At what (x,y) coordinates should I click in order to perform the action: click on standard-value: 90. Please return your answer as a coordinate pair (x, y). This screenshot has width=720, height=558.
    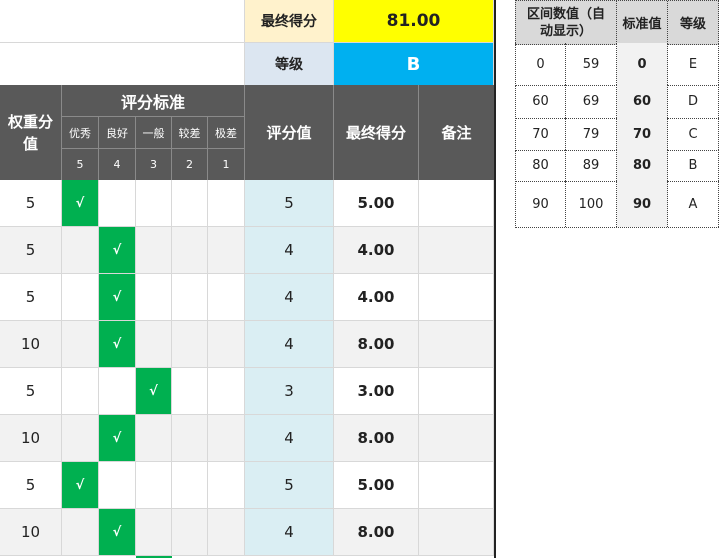
    Looking at the image, I should click on (642, 204).